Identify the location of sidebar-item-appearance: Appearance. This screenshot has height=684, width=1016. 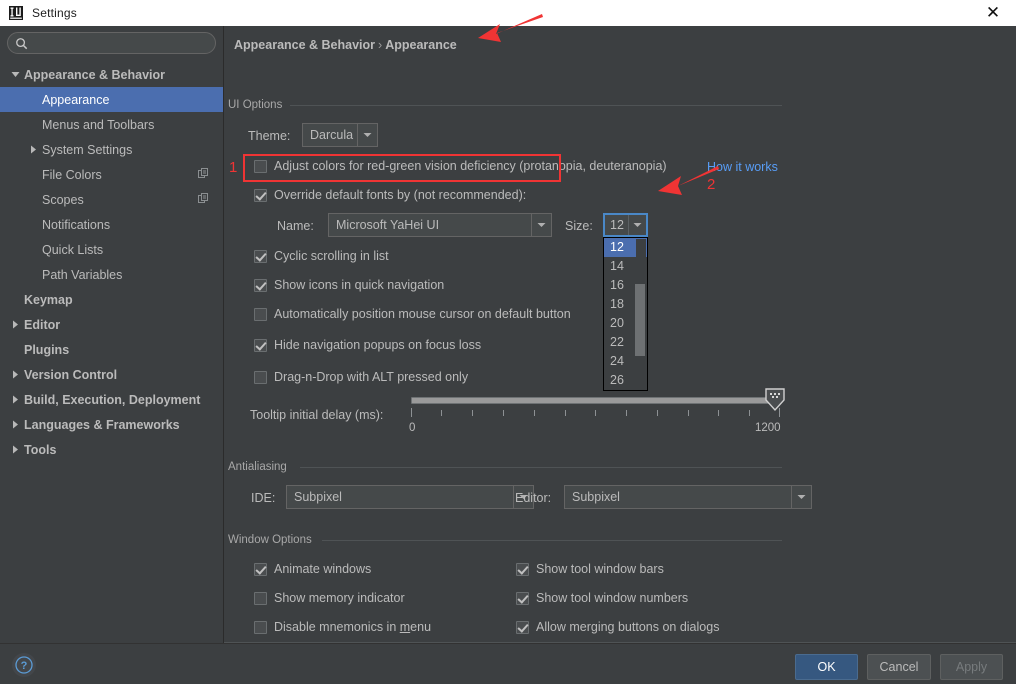
(111, 99).